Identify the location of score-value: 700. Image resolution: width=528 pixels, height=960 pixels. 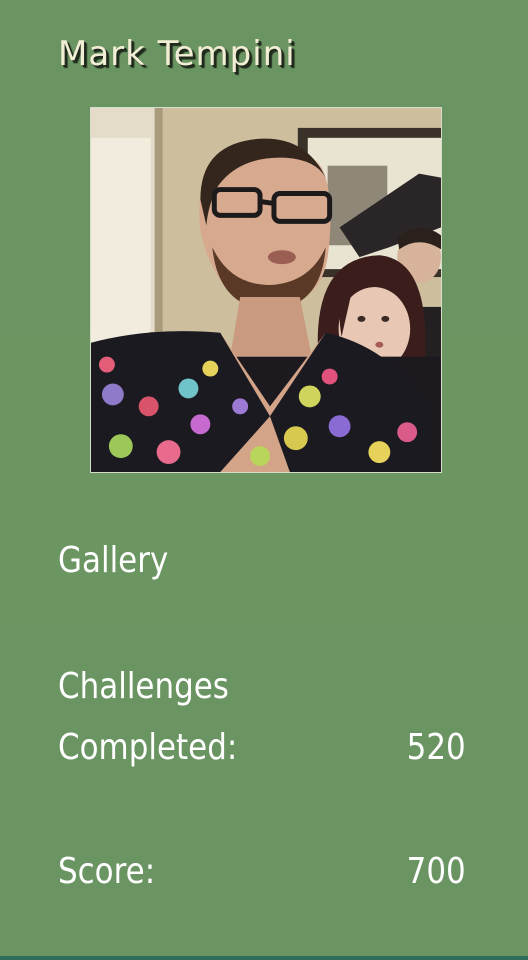
(436, 871).